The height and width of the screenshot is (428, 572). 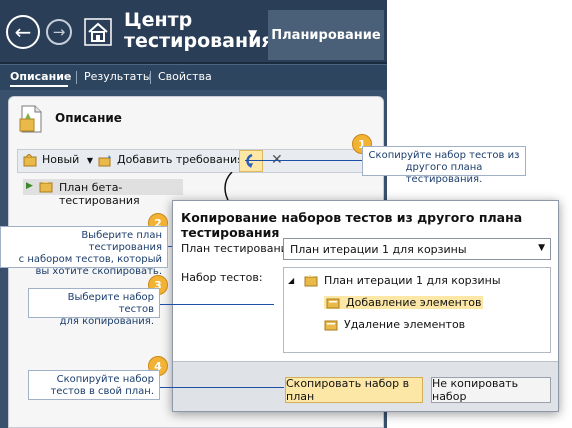 I want to click on description-icon, so click(x=30, y=119).